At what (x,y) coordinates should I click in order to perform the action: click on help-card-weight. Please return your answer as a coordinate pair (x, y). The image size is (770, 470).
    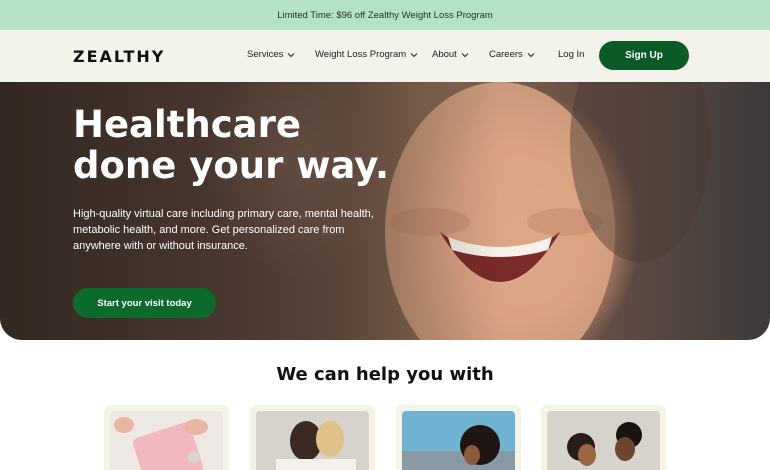
    Looking at the image, I should click on (166, 437).